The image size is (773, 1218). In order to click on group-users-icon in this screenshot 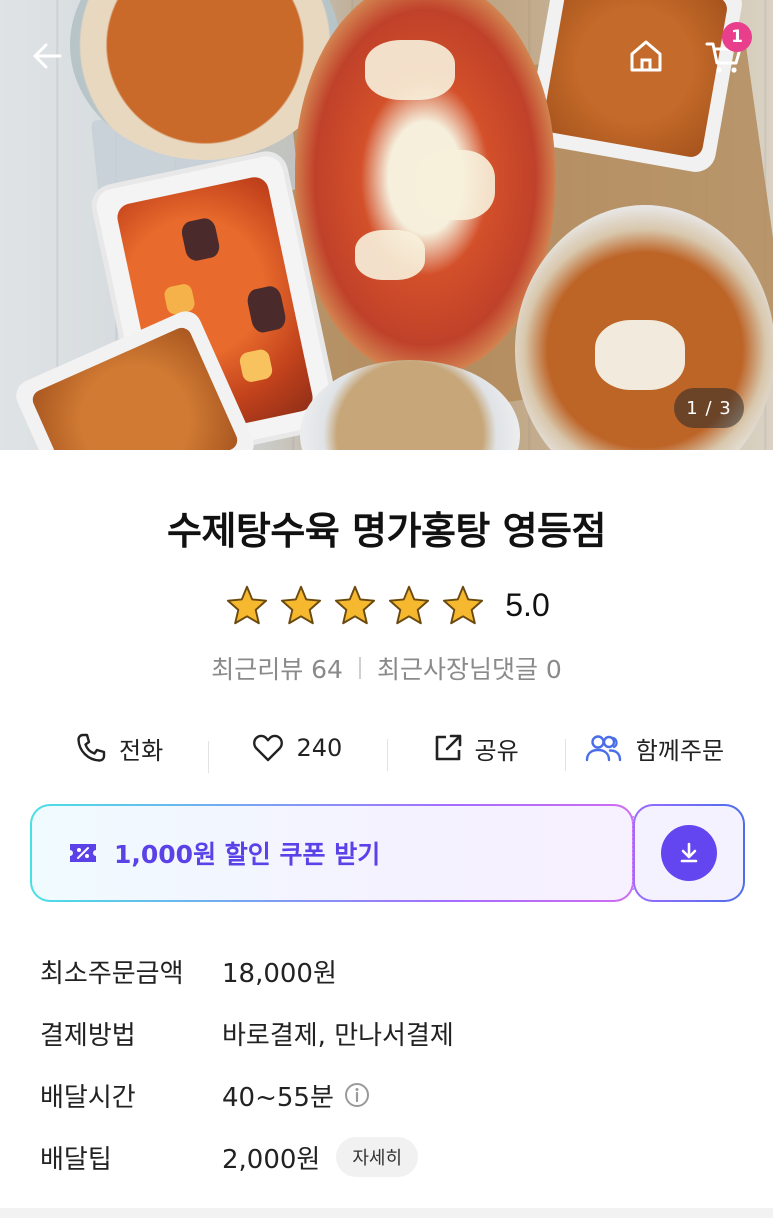, I will do `click(603, 748)`.